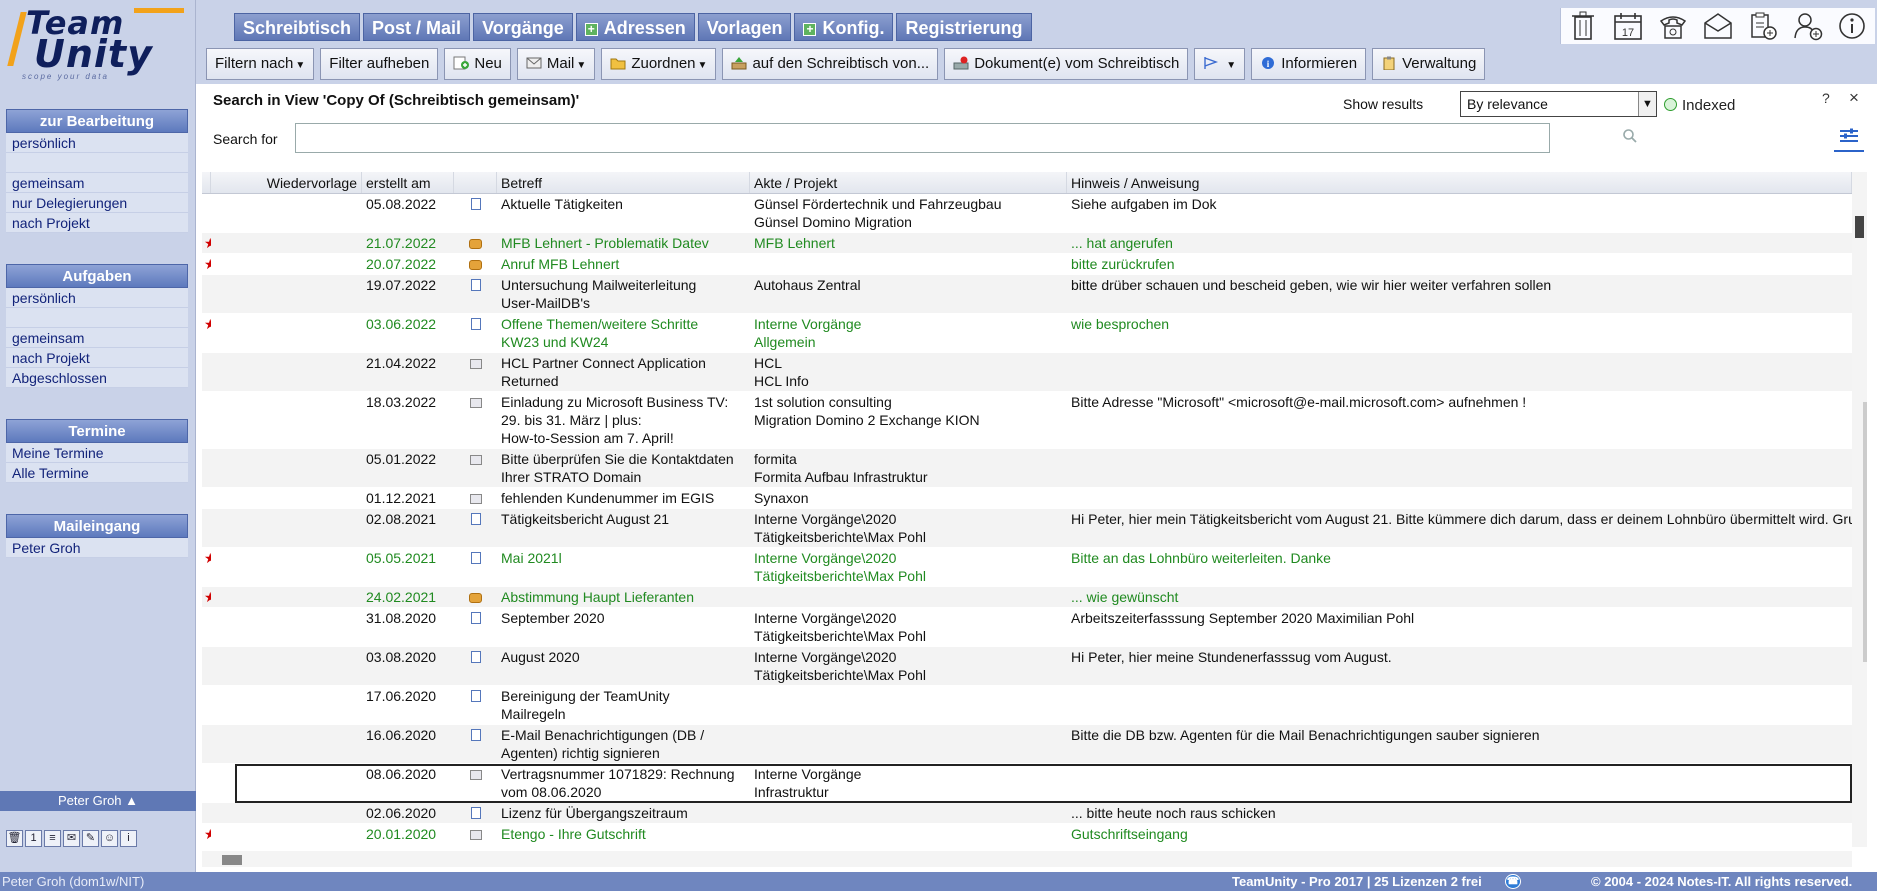  What do you see at coordinates (97, 338) in the screenshot?
I see `nav-item-aufgaben-gemeinsam: gemeinsam` at bounding box center [97, 338].